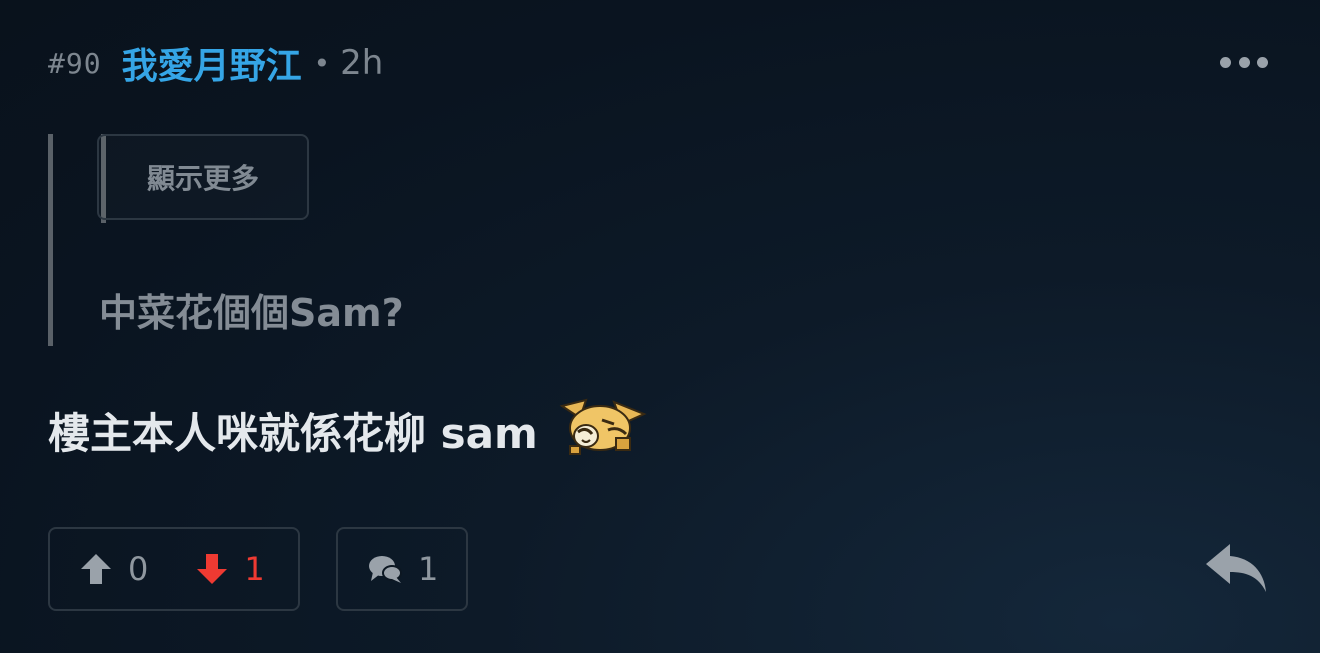 This screenshot has height=653, width=1320. I want to click on downvote-count: 1, so click(254, 569).